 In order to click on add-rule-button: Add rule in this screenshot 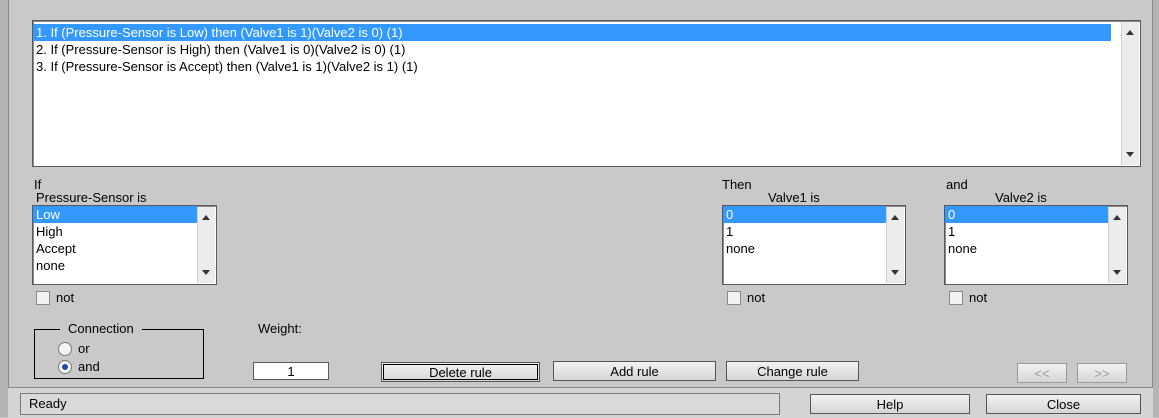, I will do `click(634, 371)`.